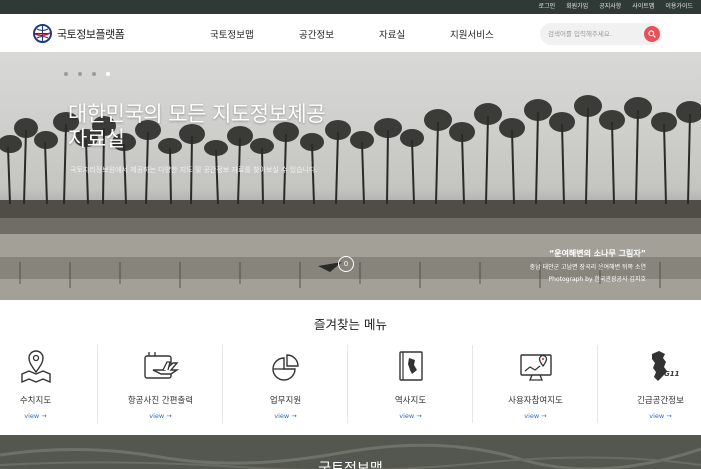  Describe the element at coordinates (643, 7) in the screenshot. I see `sitemap-link: 사이트맵` at that location.